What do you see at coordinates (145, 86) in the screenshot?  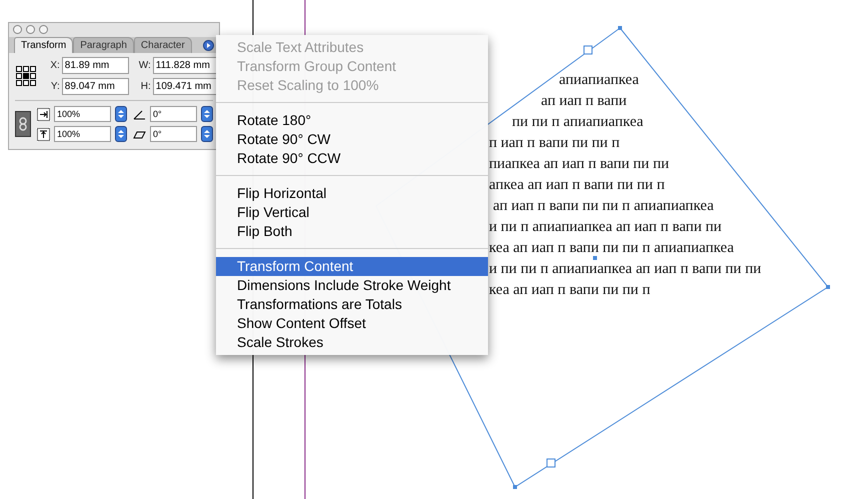 I see `field-label: H:` at bounding box center [145, 86].